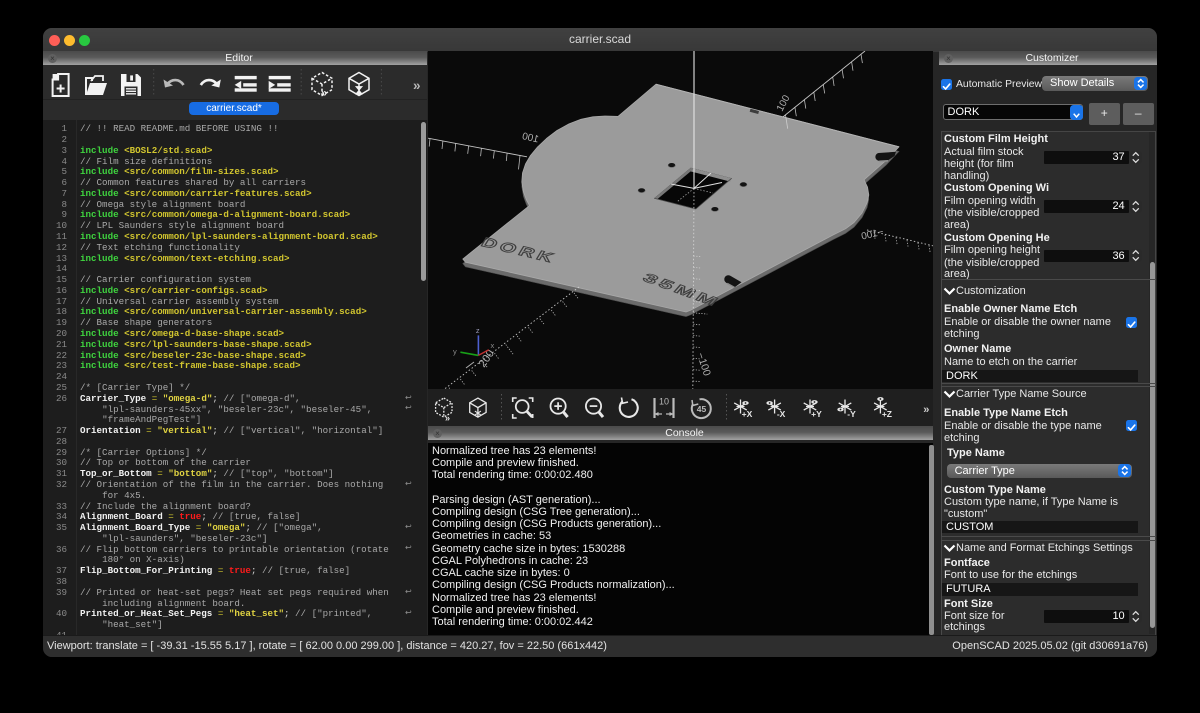 The height and width of the screenshot is (713, 1200). I want to click on svg-text: x, so click(493, 345).